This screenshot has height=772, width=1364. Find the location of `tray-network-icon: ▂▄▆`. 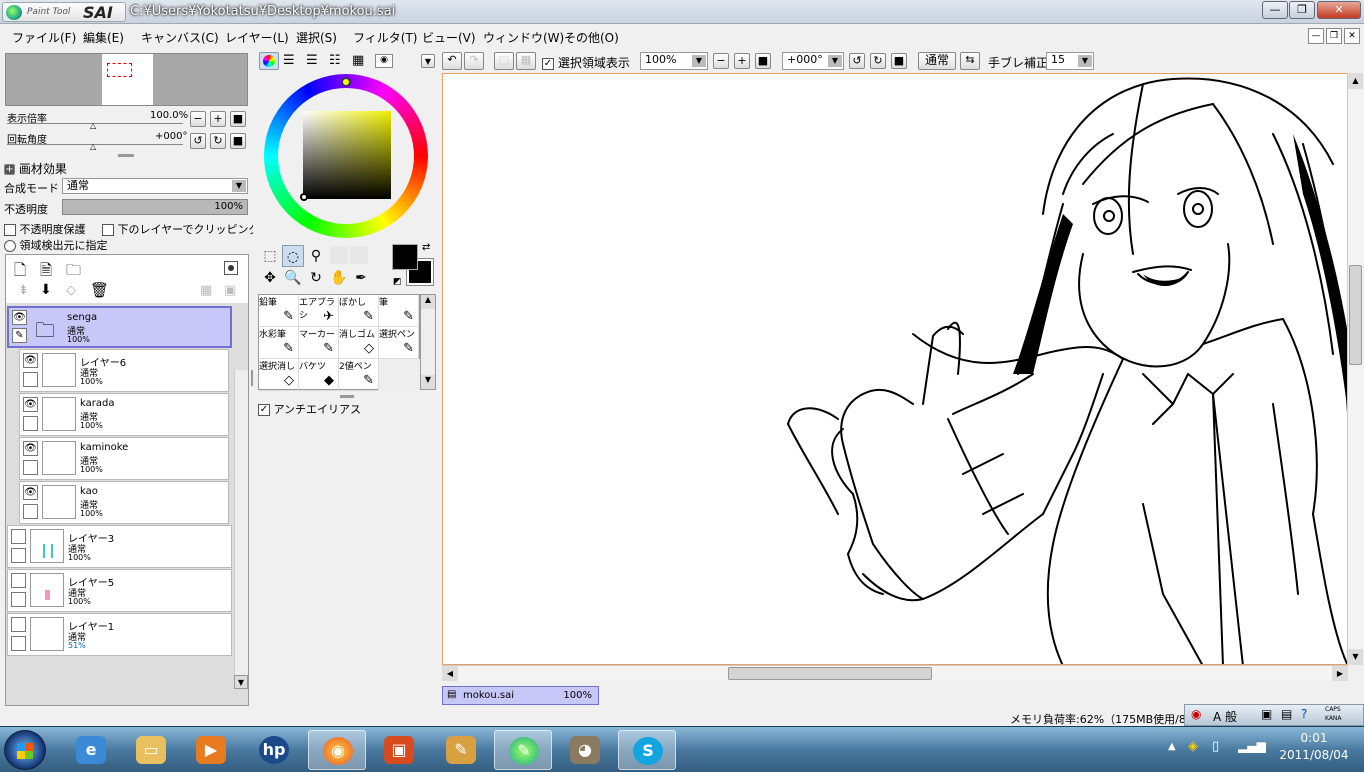

tray-network-icon: ▂▄▆ is located at coordinates (1252, 746).